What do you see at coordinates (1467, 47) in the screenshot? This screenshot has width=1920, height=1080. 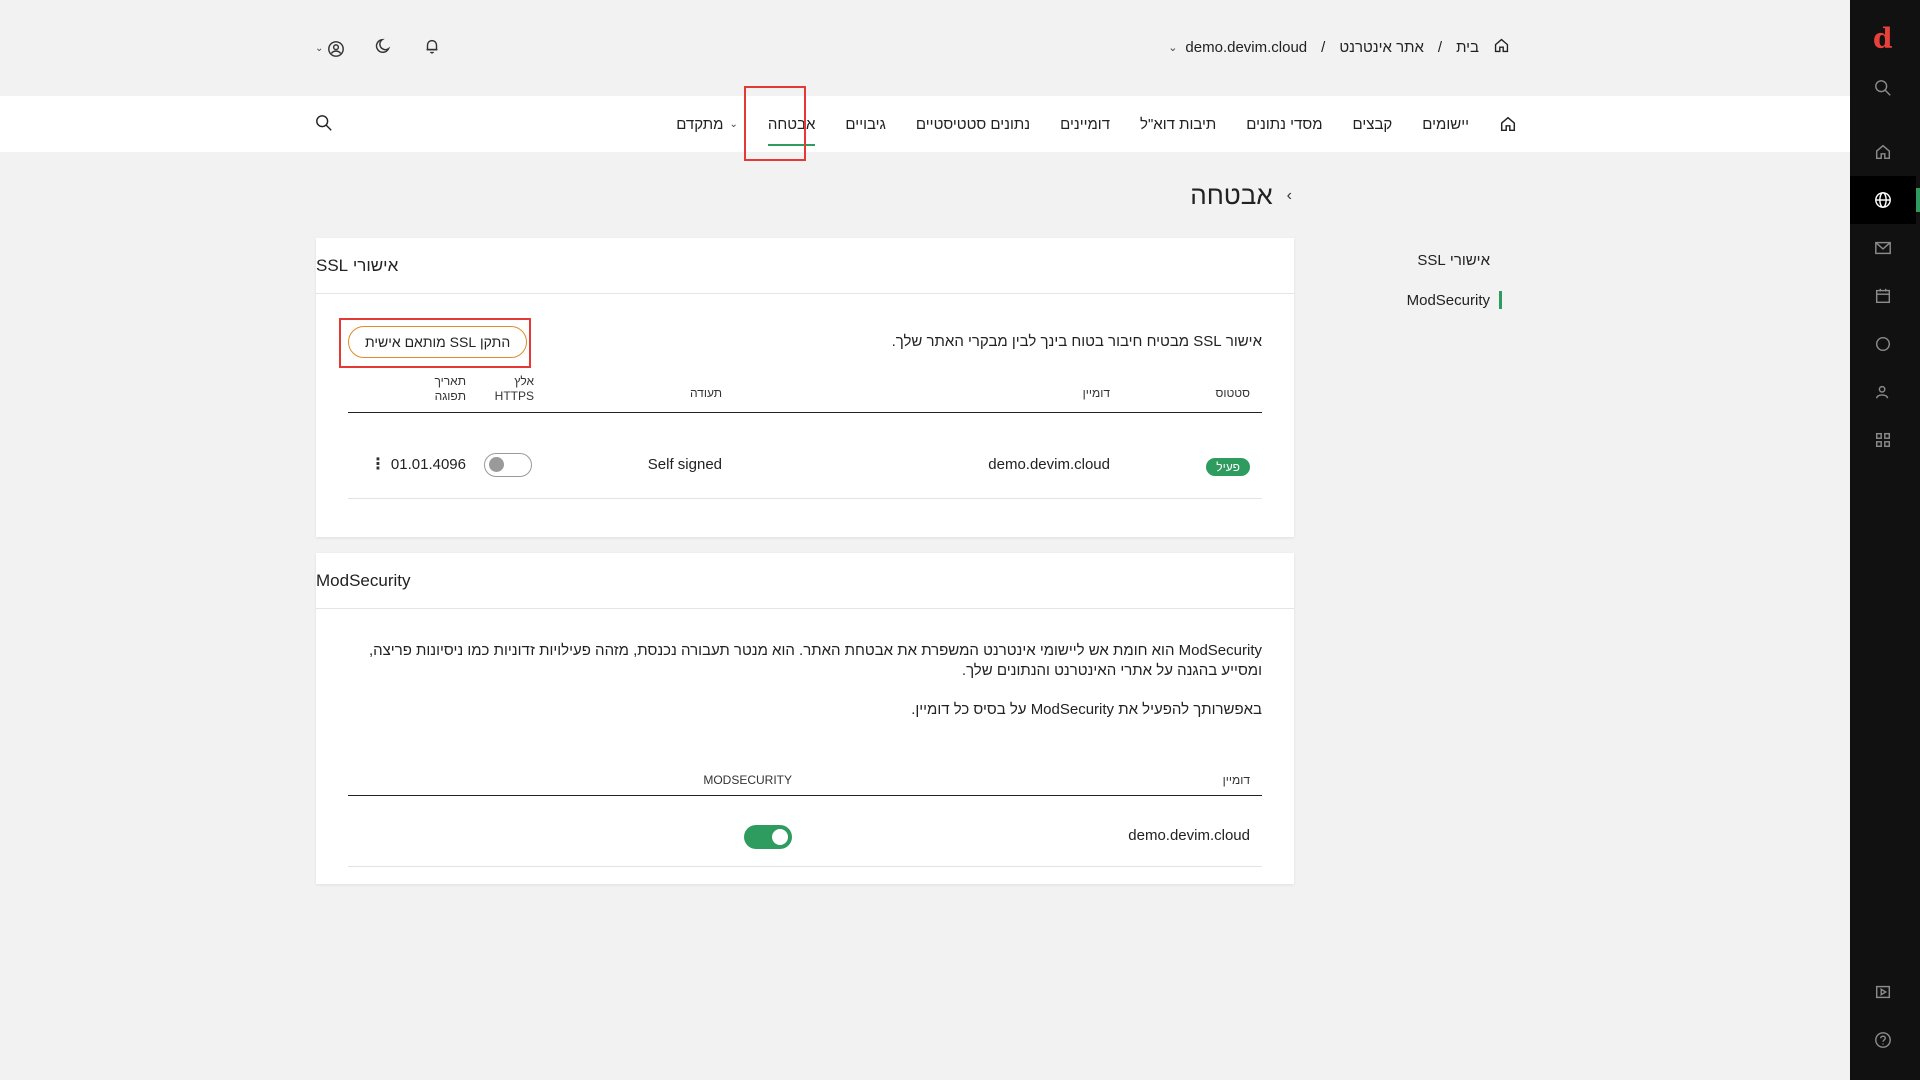 I see `breadcrumb-home: בית` at bounding box center [1467, 47].